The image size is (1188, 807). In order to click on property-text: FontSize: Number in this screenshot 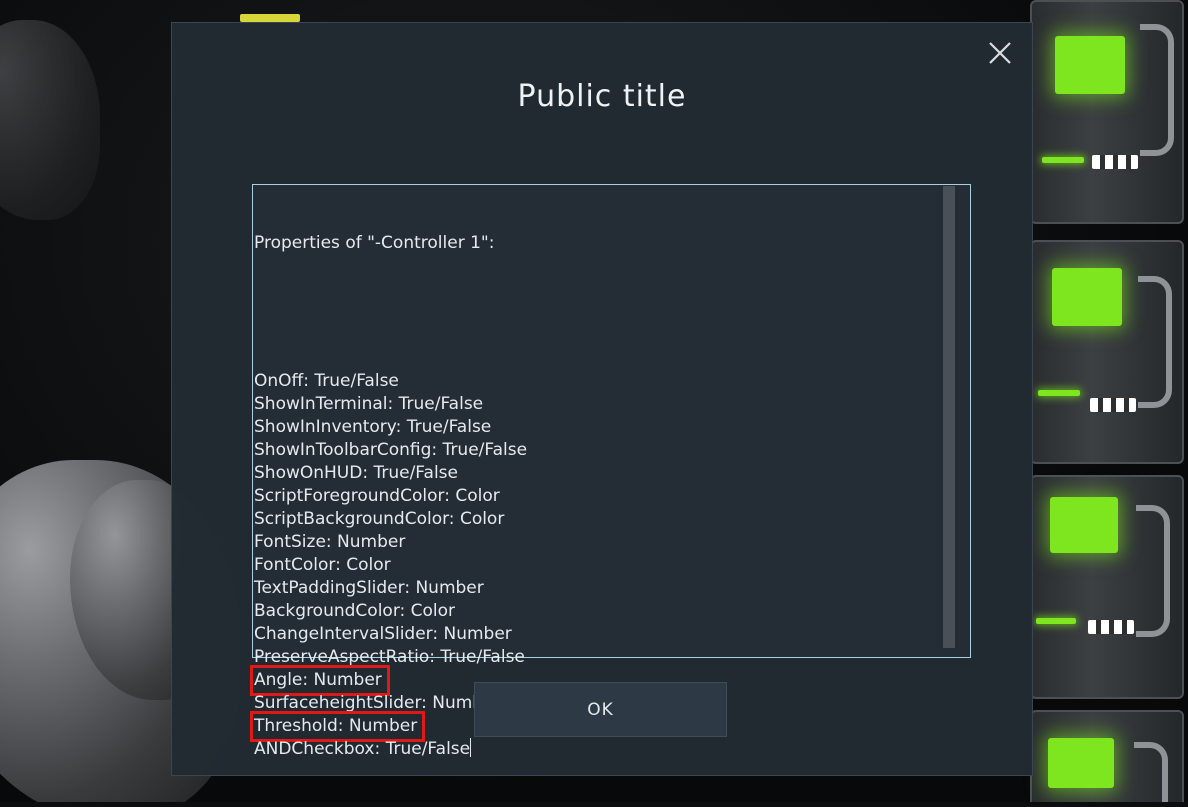, I will do `click(330, 542)`.